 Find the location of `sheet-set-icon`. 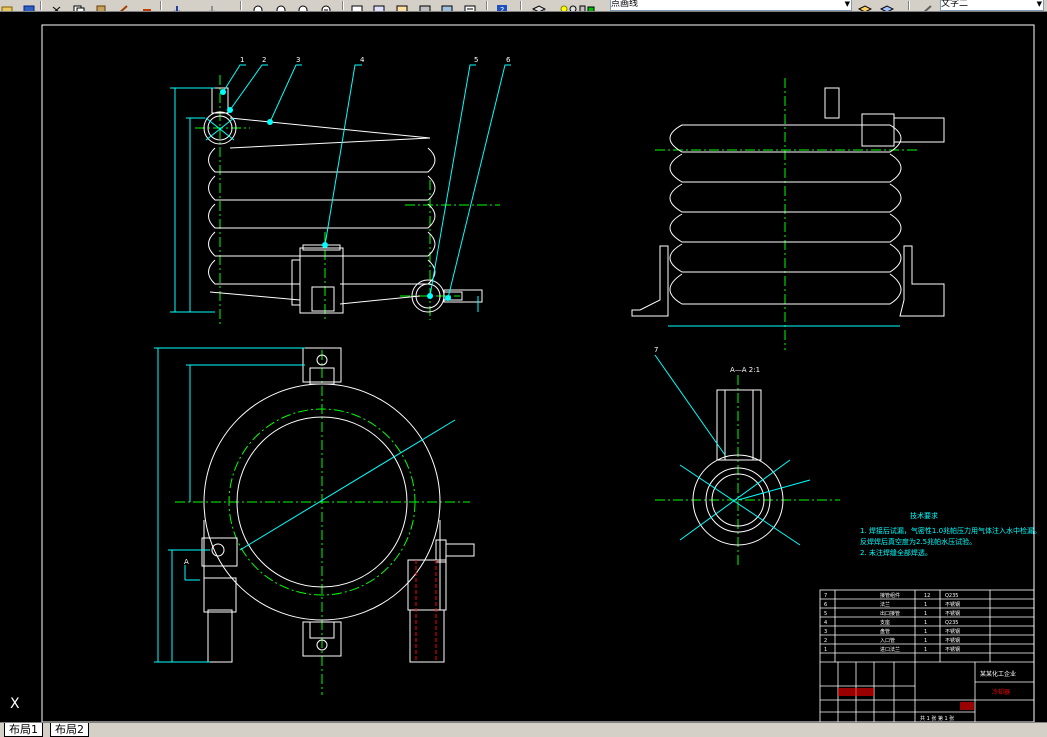

sheet-set-icon is located at coordinates (425, 5).